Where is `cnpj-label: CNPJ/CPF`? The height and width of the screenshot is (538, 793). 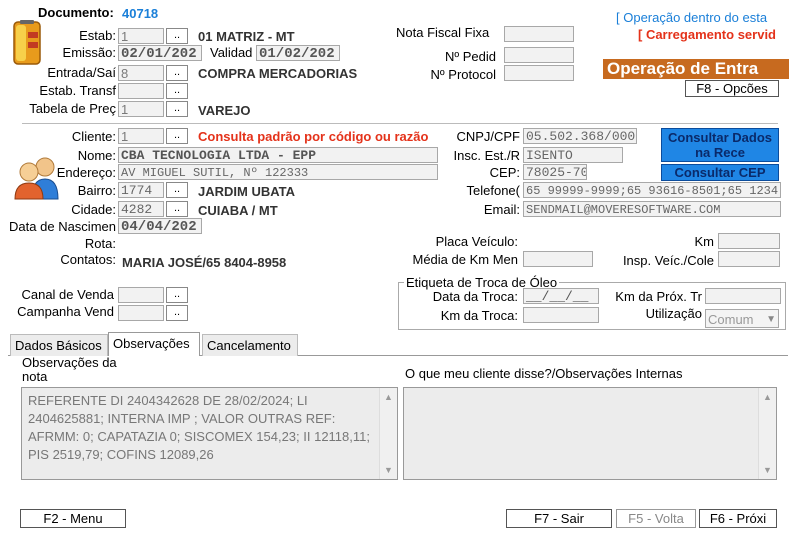 cnpj-label: CNPJ/CPF is located at coordinates (488, 136).